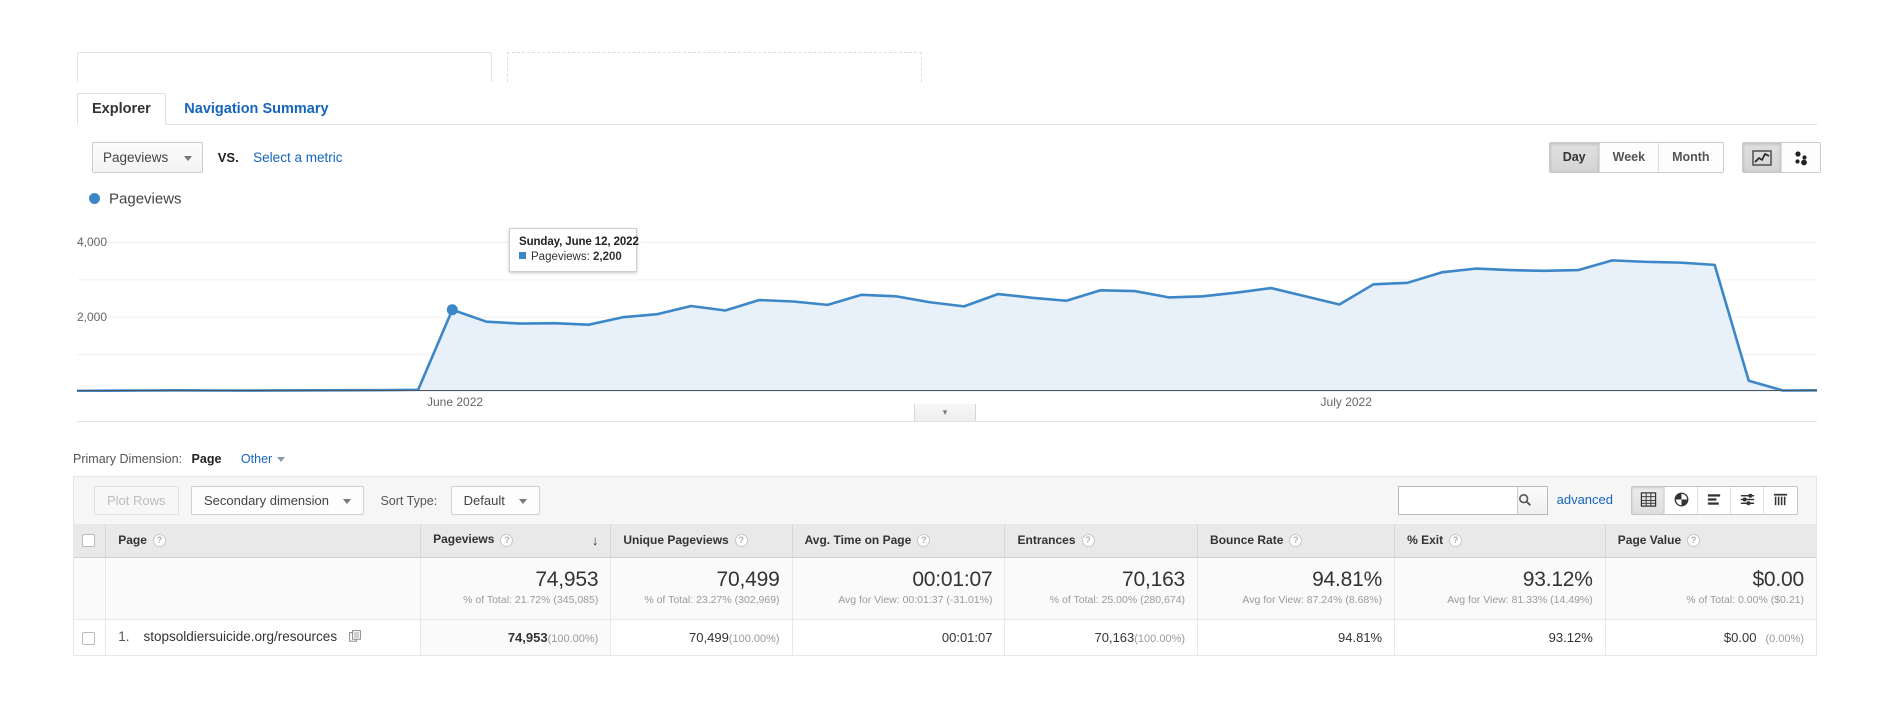 The width and height of the screenshot is (1894, 728). Describe the element at coordinates (1801, 157) in the screenshot. I see `motion-chart-icon` at that location.